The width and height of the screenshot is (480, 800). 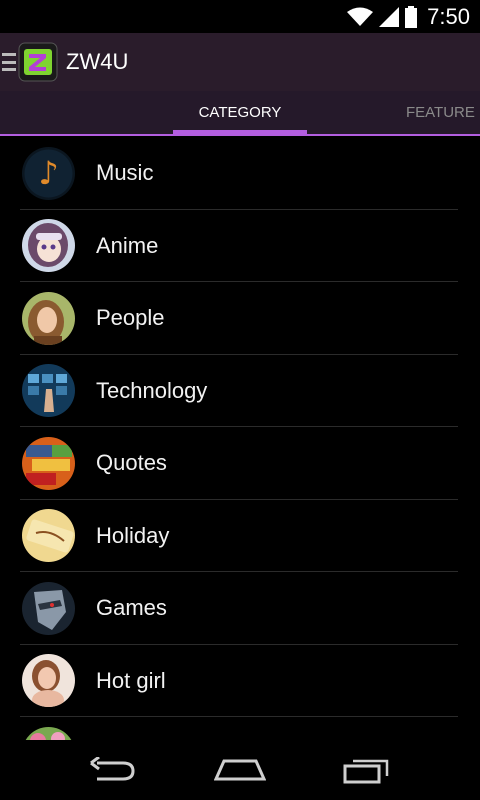 What do you see at coordinates (360, 17) in the screenshot?
I see `wifi-icon` at bounding box center [360, 17].